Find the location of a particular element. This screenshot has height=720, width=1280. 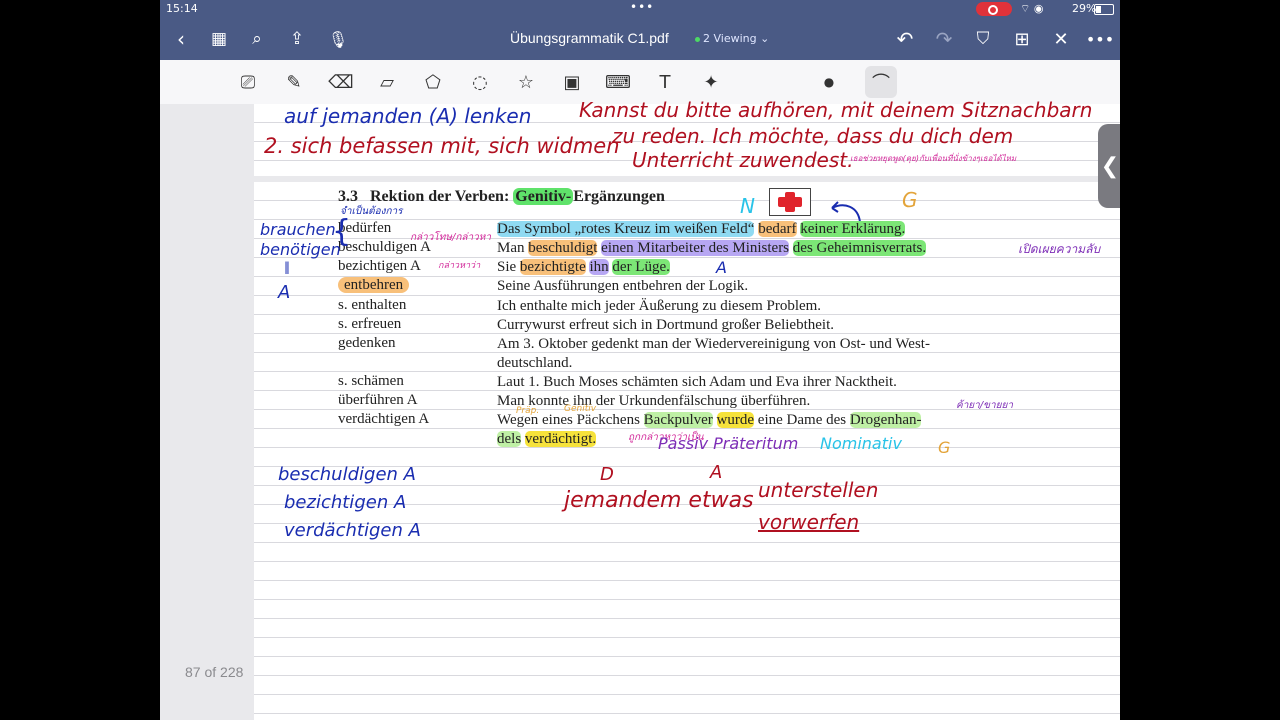

hw-a-mark: A is located at coordinates (721, 267).